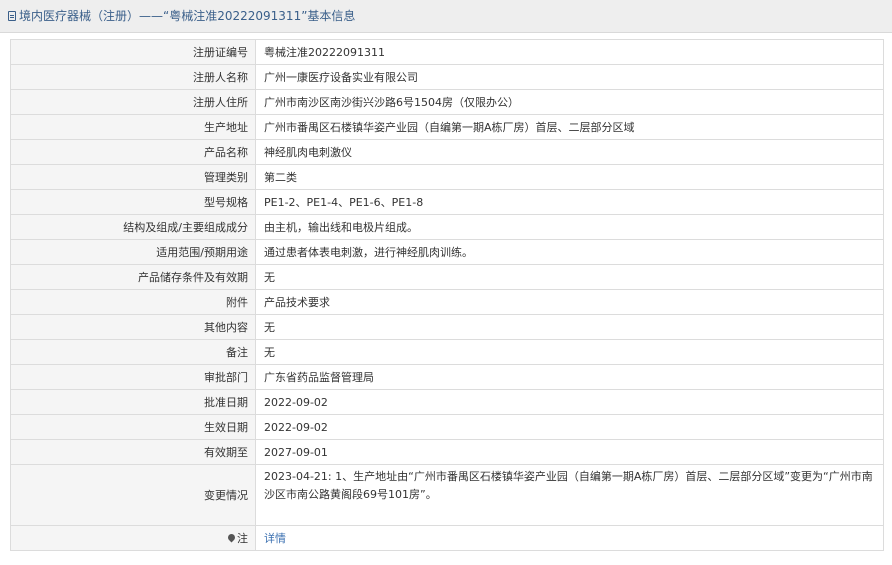 This screenshot has height=565, width=892. I want to click on table-row: 产品名称 神经肌肉电刺激仪, so click(447, 152).